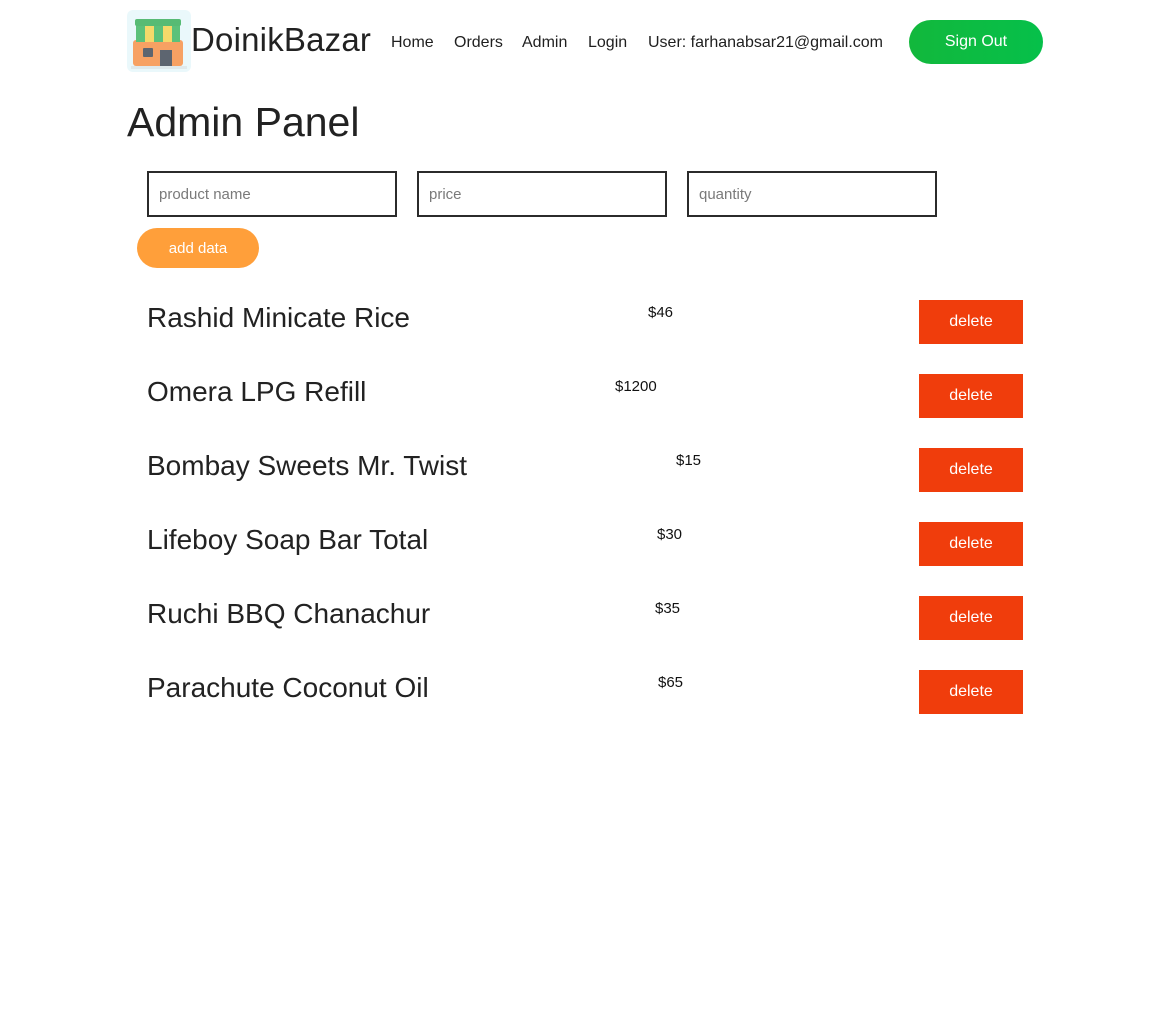 Image resolution: width=1170 pixels, height=1024 pixels. Describe the element at coordinates (289, 613) in the screenshot. I see `product-name: Ruchi BBQ Chanachur` at that location.